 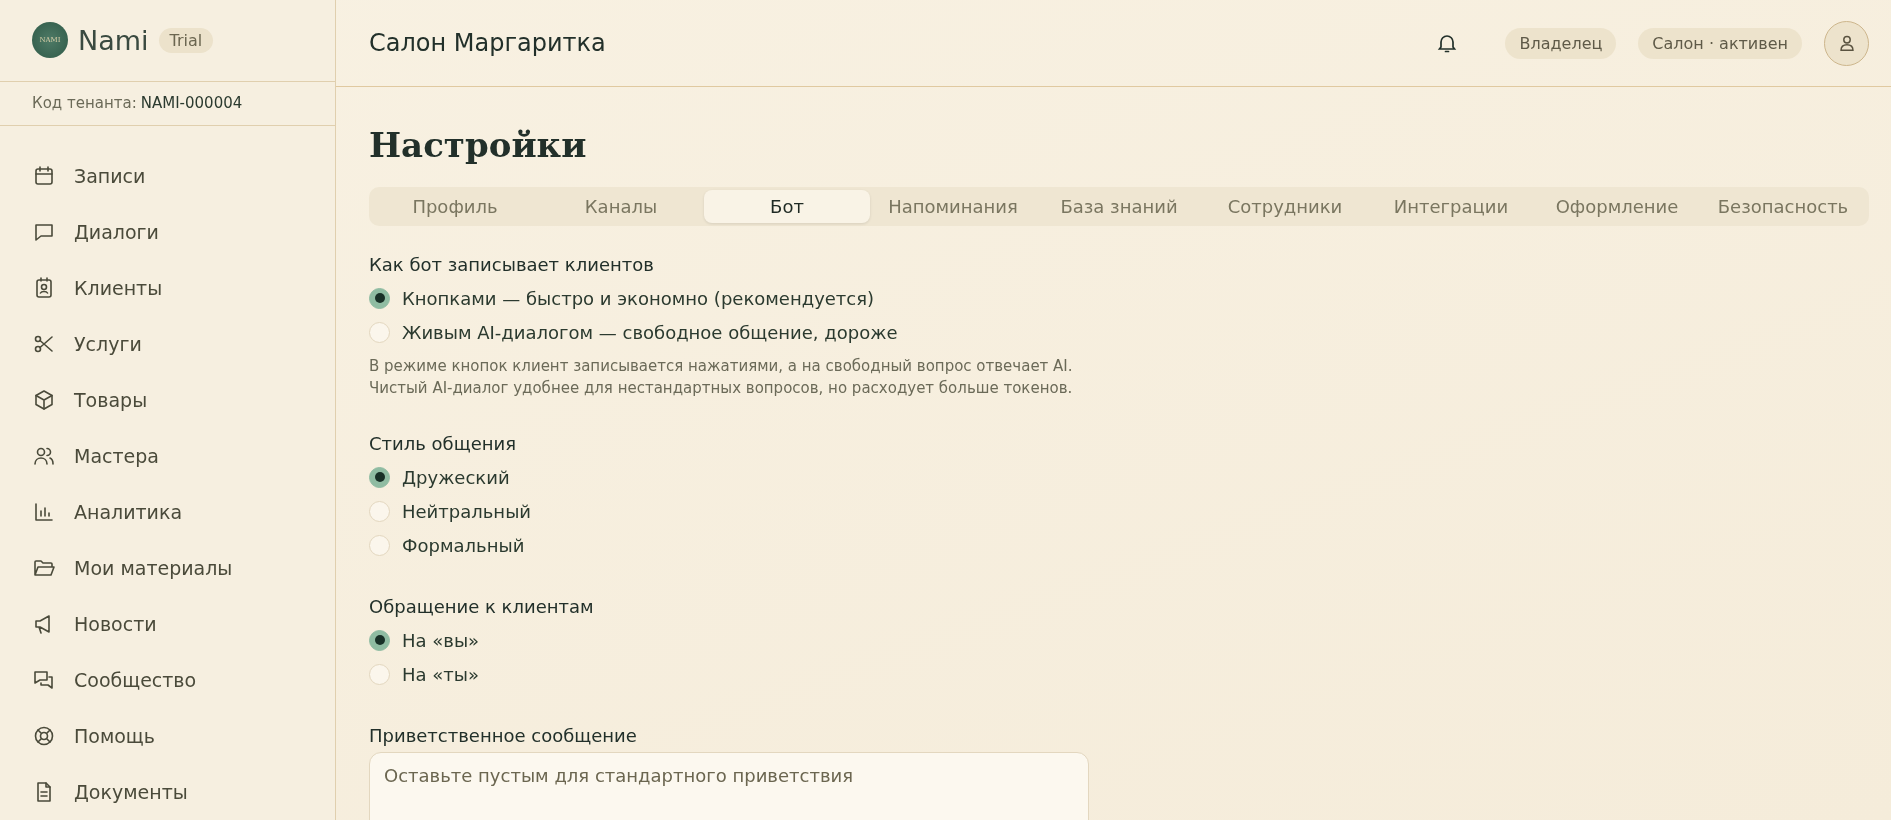 I want to click on sidebar-item: Аналитика, so click(x=167, y=512).